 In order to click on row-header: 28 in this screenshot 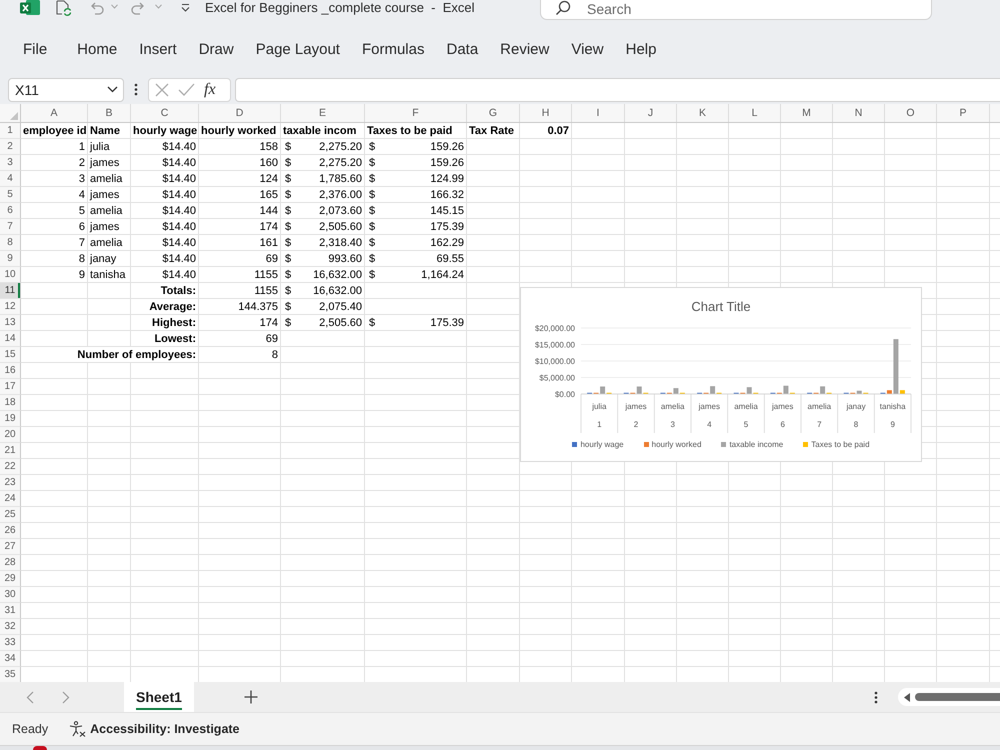, I will do `click(10, 563)`.